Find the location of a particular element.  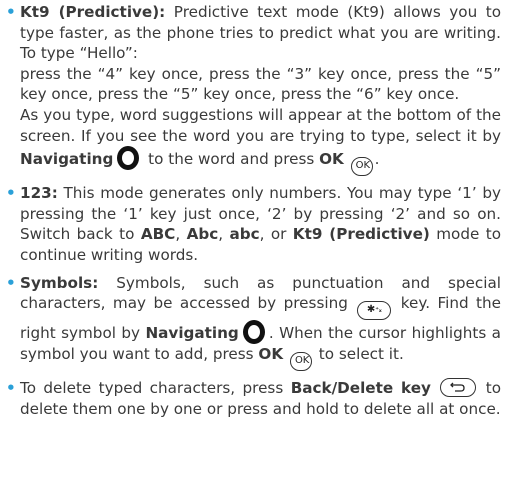

separator: , or is located at coordinates (276, 234).